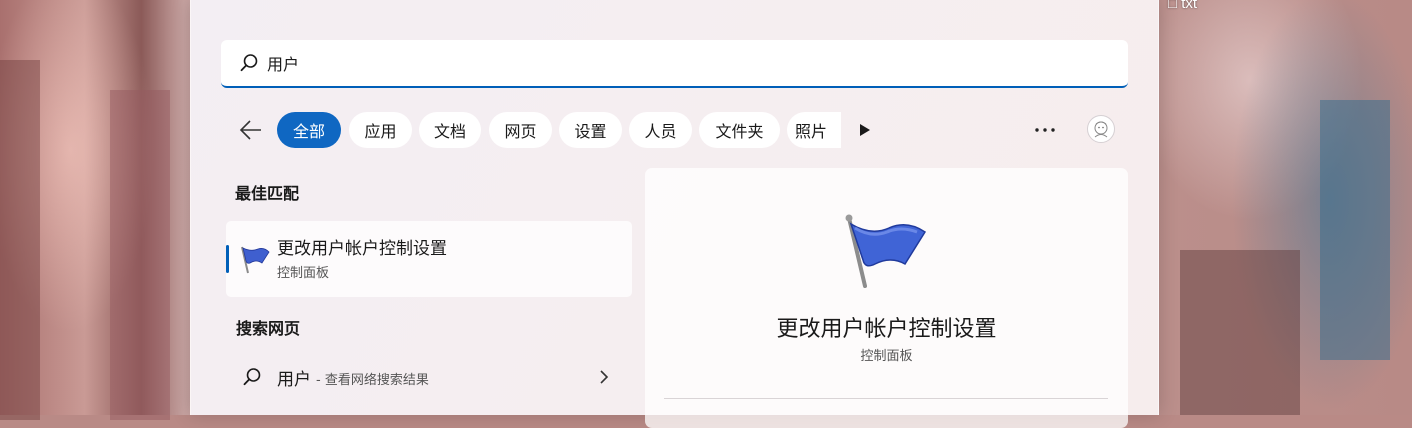 Image resolution: width=1412 pixels, height=428 pixels. I want to click on filter-chip-web: 网页, so click(520, 130).